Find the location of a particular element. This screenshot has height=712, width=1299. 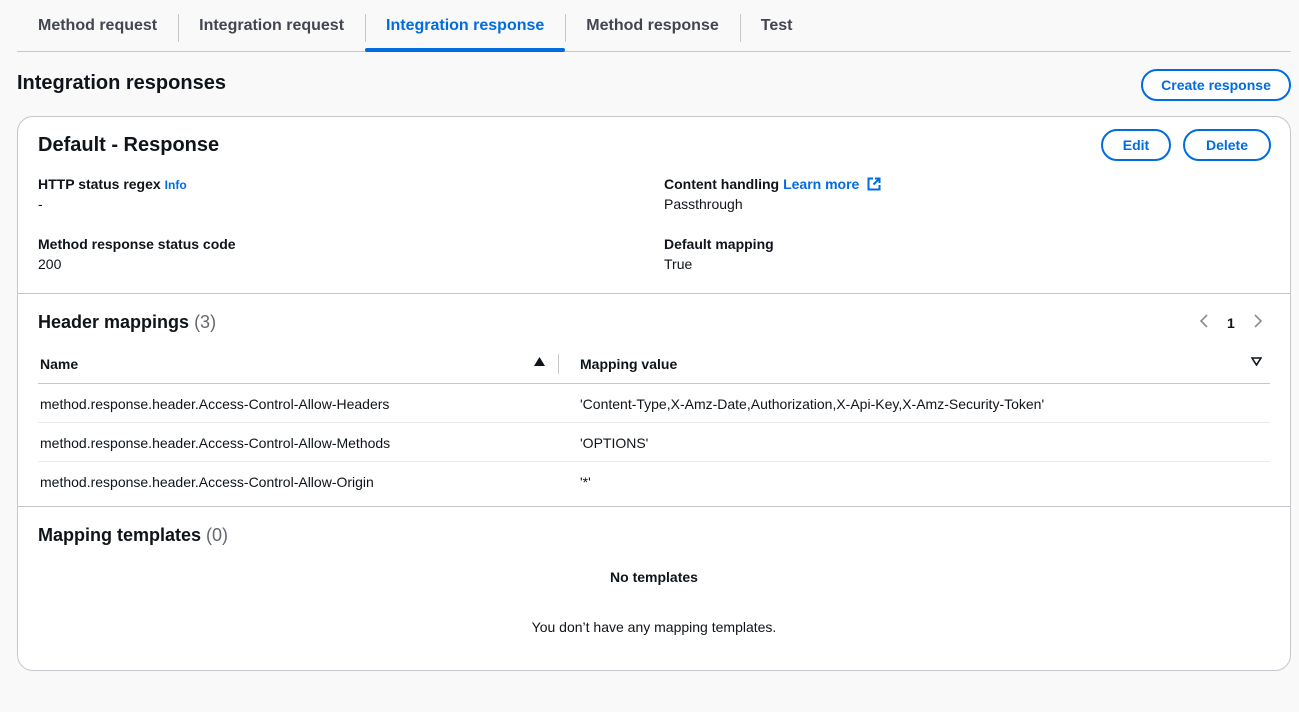

mapping-templates-count: (0) is located at coordinates (217, 535).